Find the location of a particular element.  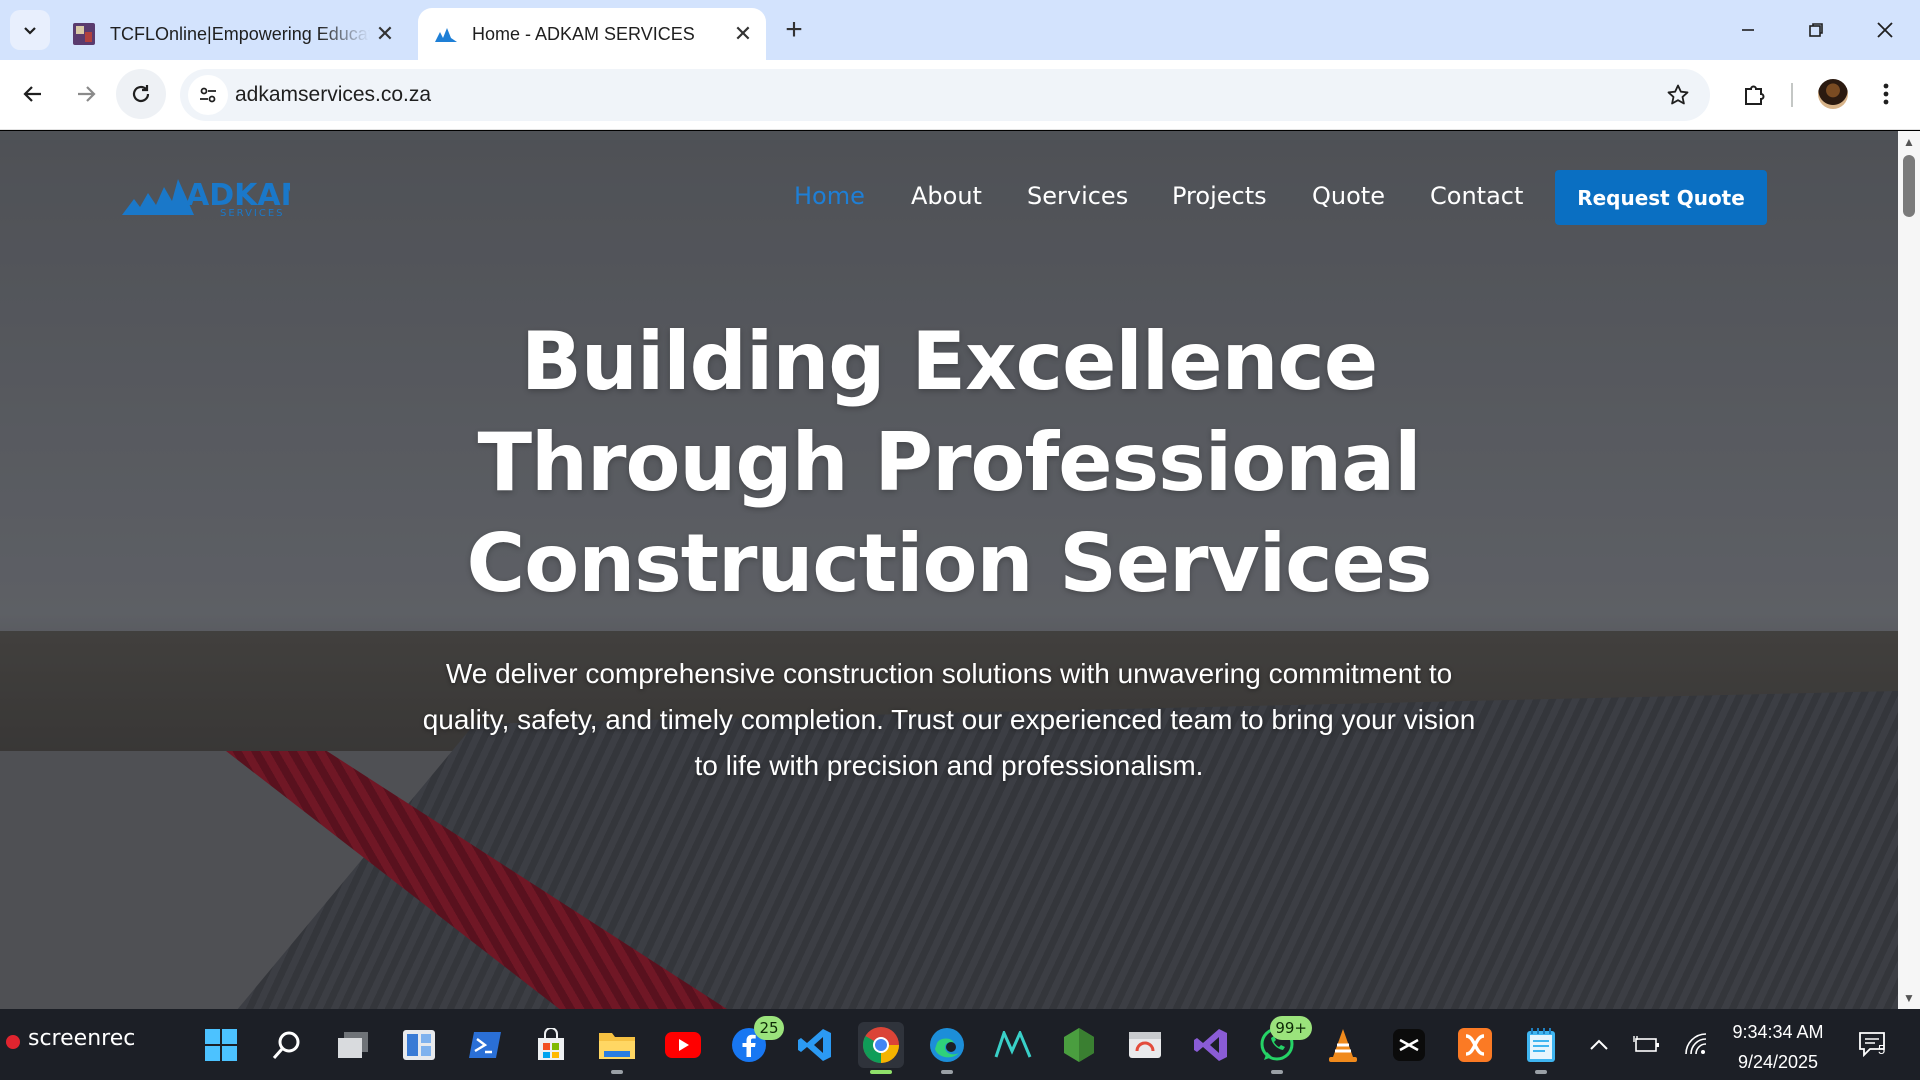

start-button is located at coordinates (221, 1045).